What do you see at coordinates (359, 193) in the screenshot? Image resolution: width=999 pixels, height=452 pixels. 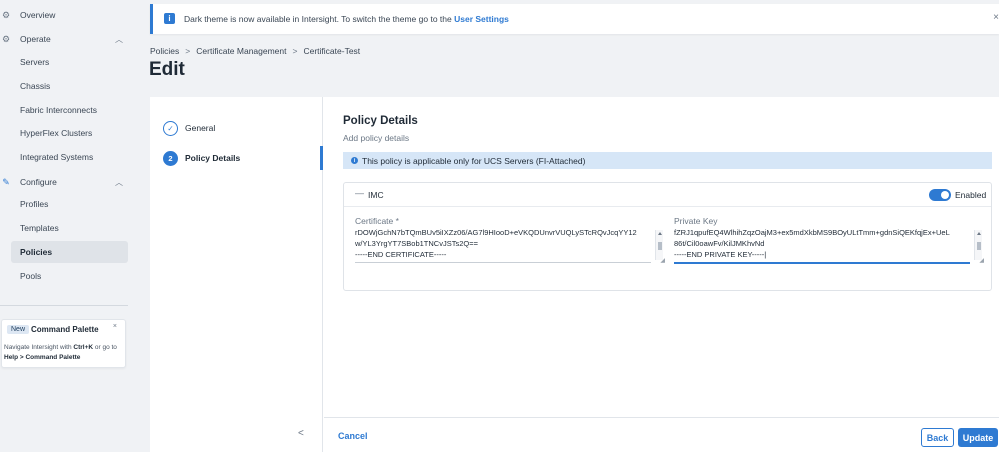 I see `collapse-icon: —` at bounding box center [359, 193].